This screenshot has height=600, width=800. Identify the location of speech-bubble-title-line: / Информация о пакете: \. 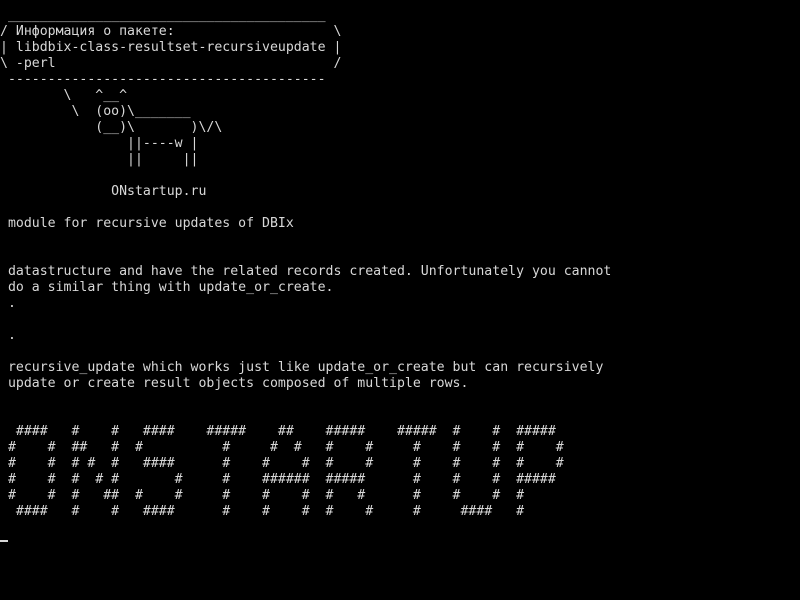
(171, 31).